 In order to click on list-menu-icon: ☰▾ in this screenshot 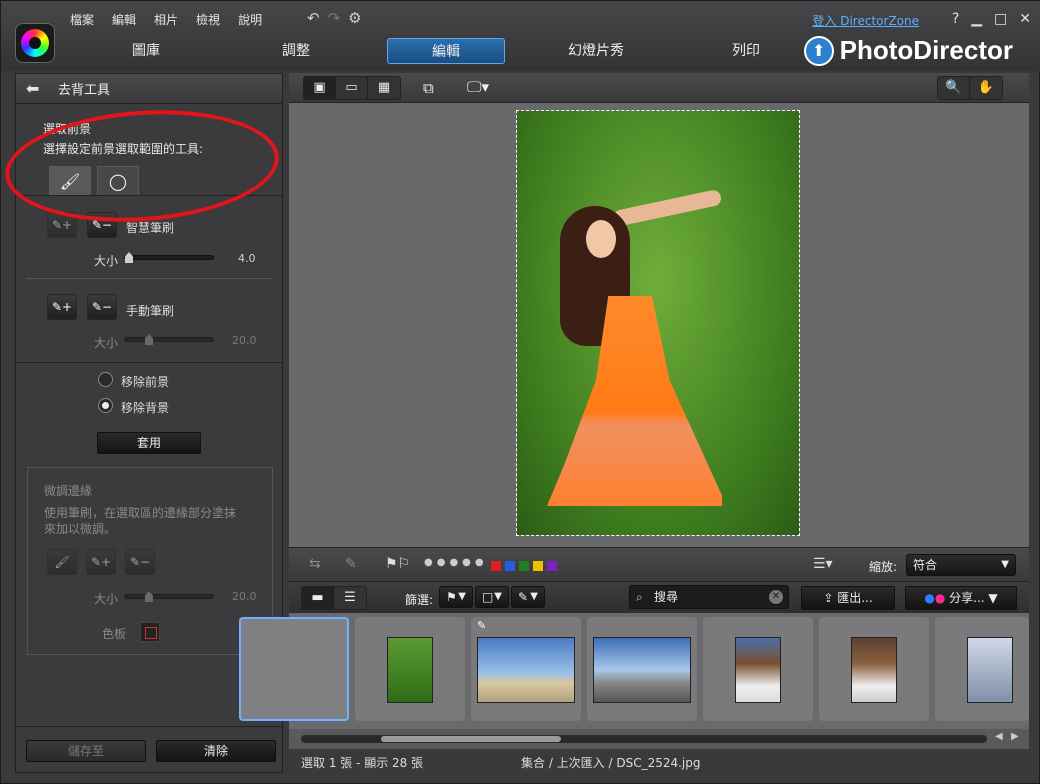, I will do `click(823, 564)`.